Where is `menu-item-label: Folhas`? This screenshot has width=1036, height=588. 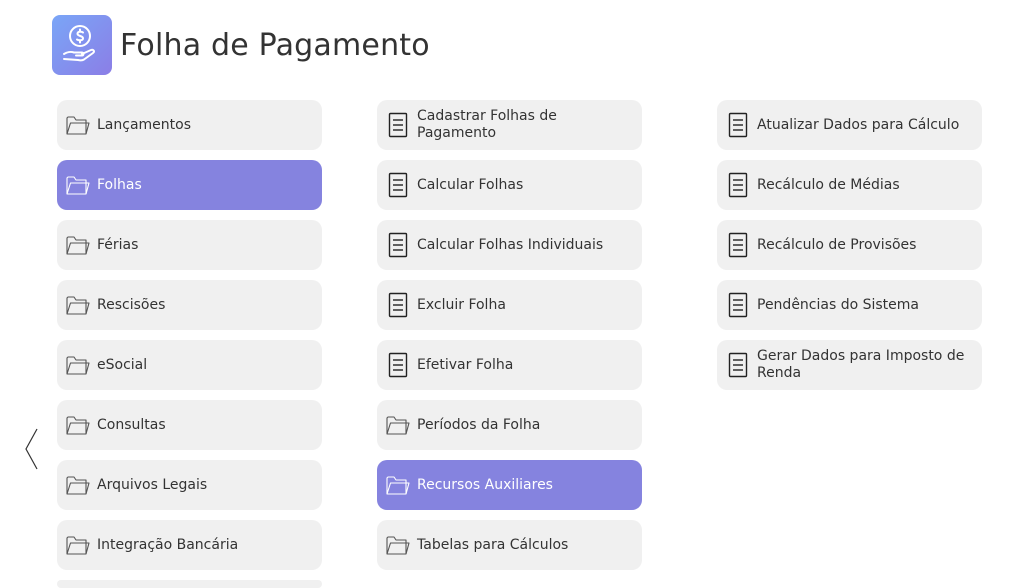
menu-item-label: Folhas is located at coordinates (119, 184).